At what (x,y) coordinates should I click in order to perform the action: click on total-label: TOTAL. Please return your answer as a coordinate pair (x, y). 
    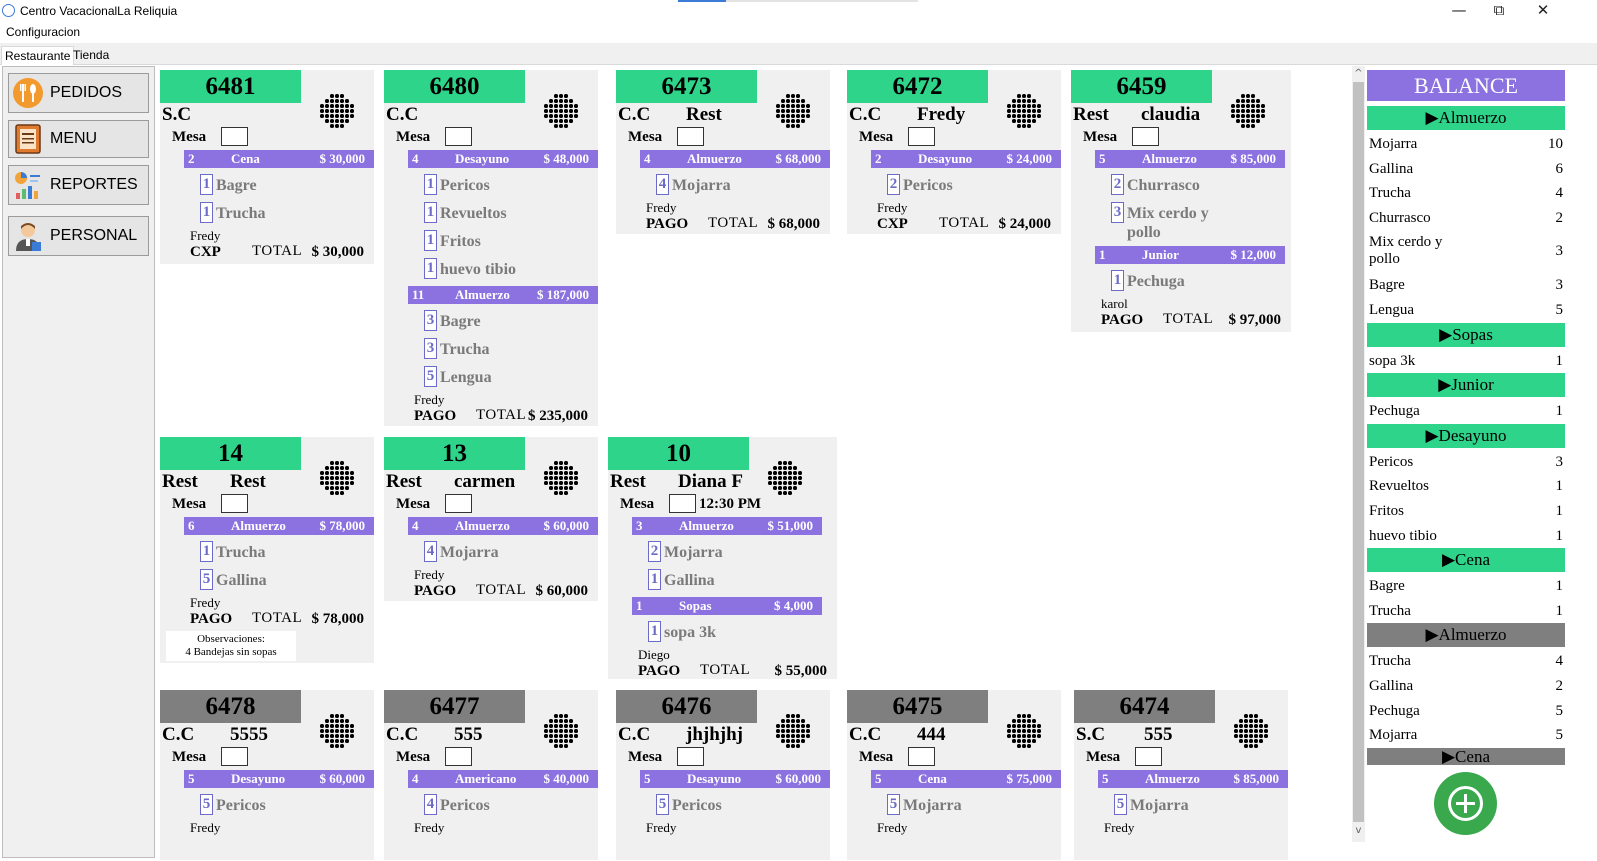
    Looking at the image, I should click on (964, 223).